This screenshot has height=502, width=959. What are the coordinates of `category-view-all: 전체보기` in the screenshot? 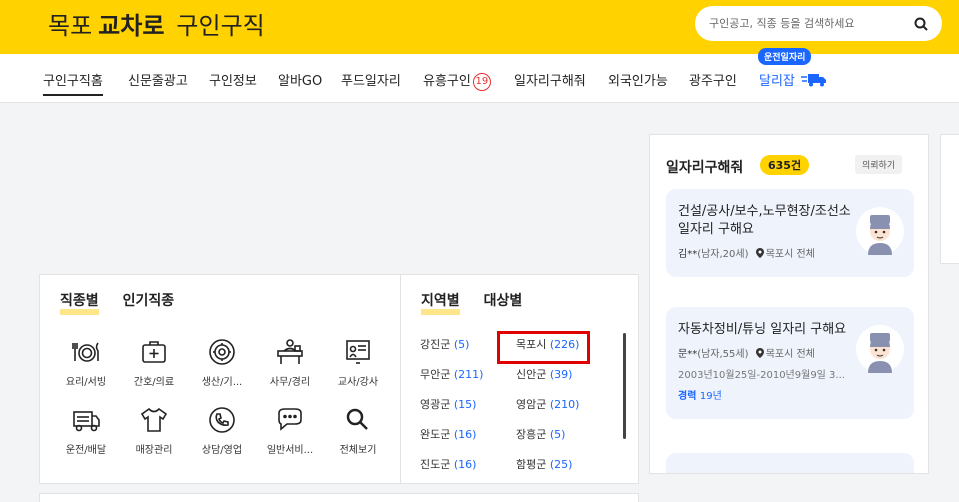 It's located at (358, 434).